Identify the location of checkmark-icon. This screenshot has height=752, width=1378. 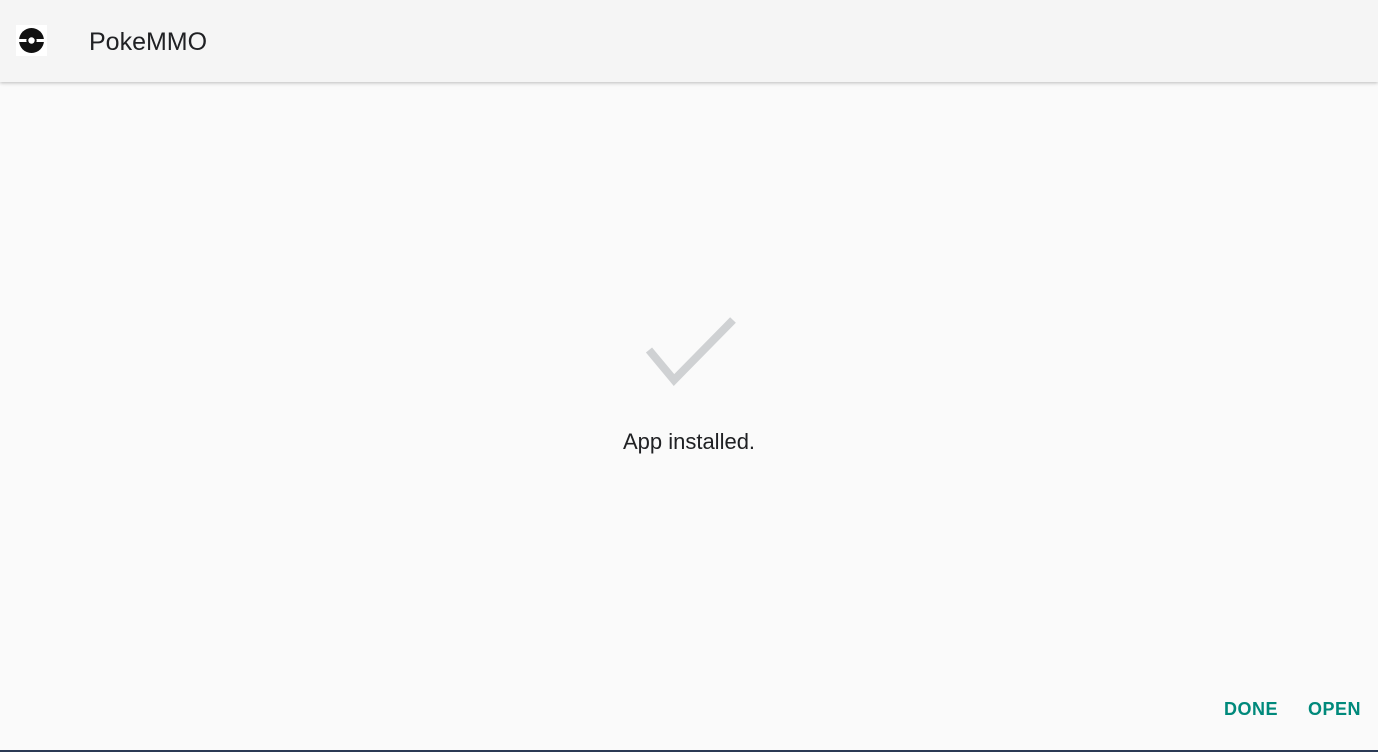
(690, 354).